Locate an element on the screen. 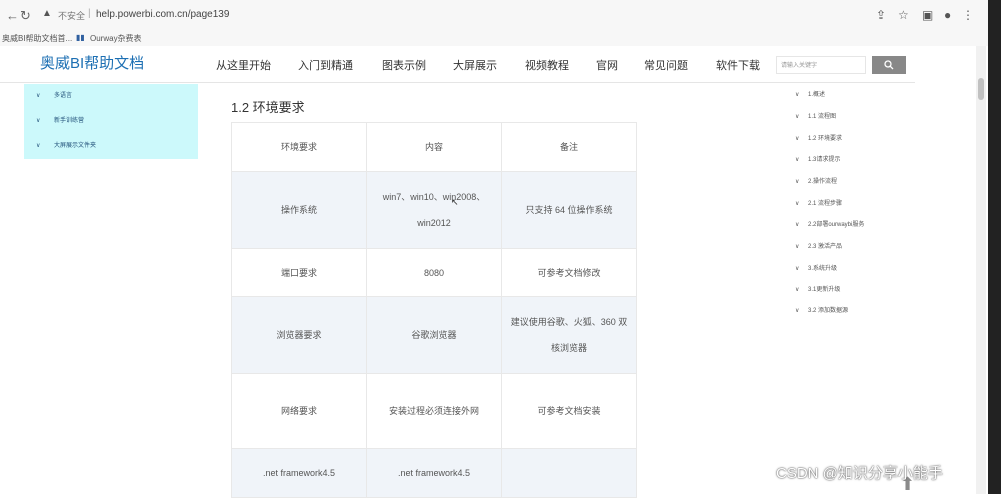 Image resolution: width=1001 pixels, height=498 pixels. watermark-text: CSDN @知识分享小能手 is located at coordinates (859, 473).